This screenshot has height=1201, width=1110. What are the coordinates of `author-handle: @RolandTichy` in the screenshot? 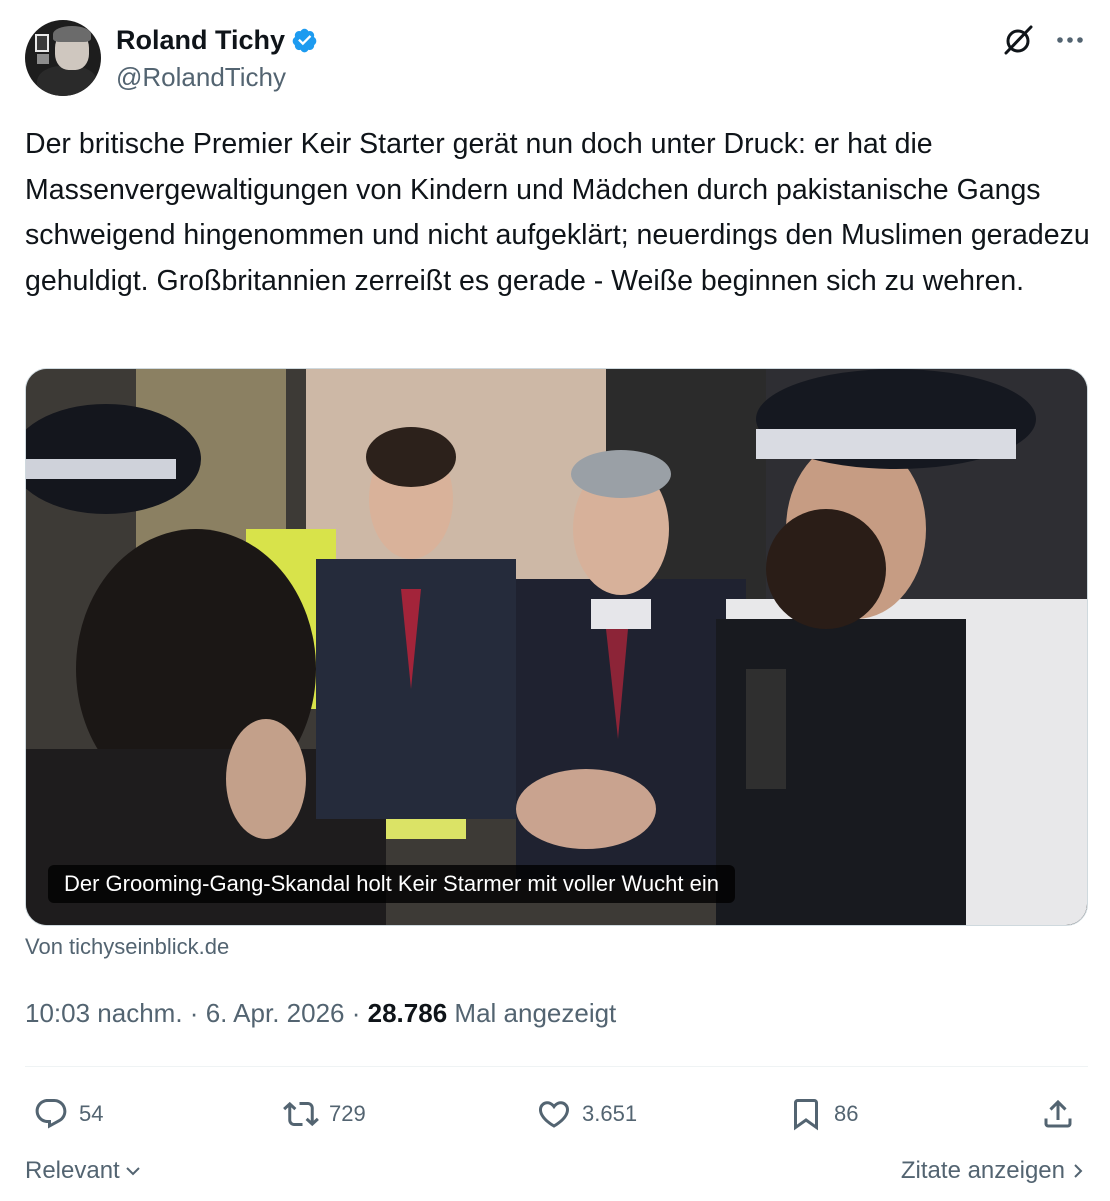 It's located at (201, 77).